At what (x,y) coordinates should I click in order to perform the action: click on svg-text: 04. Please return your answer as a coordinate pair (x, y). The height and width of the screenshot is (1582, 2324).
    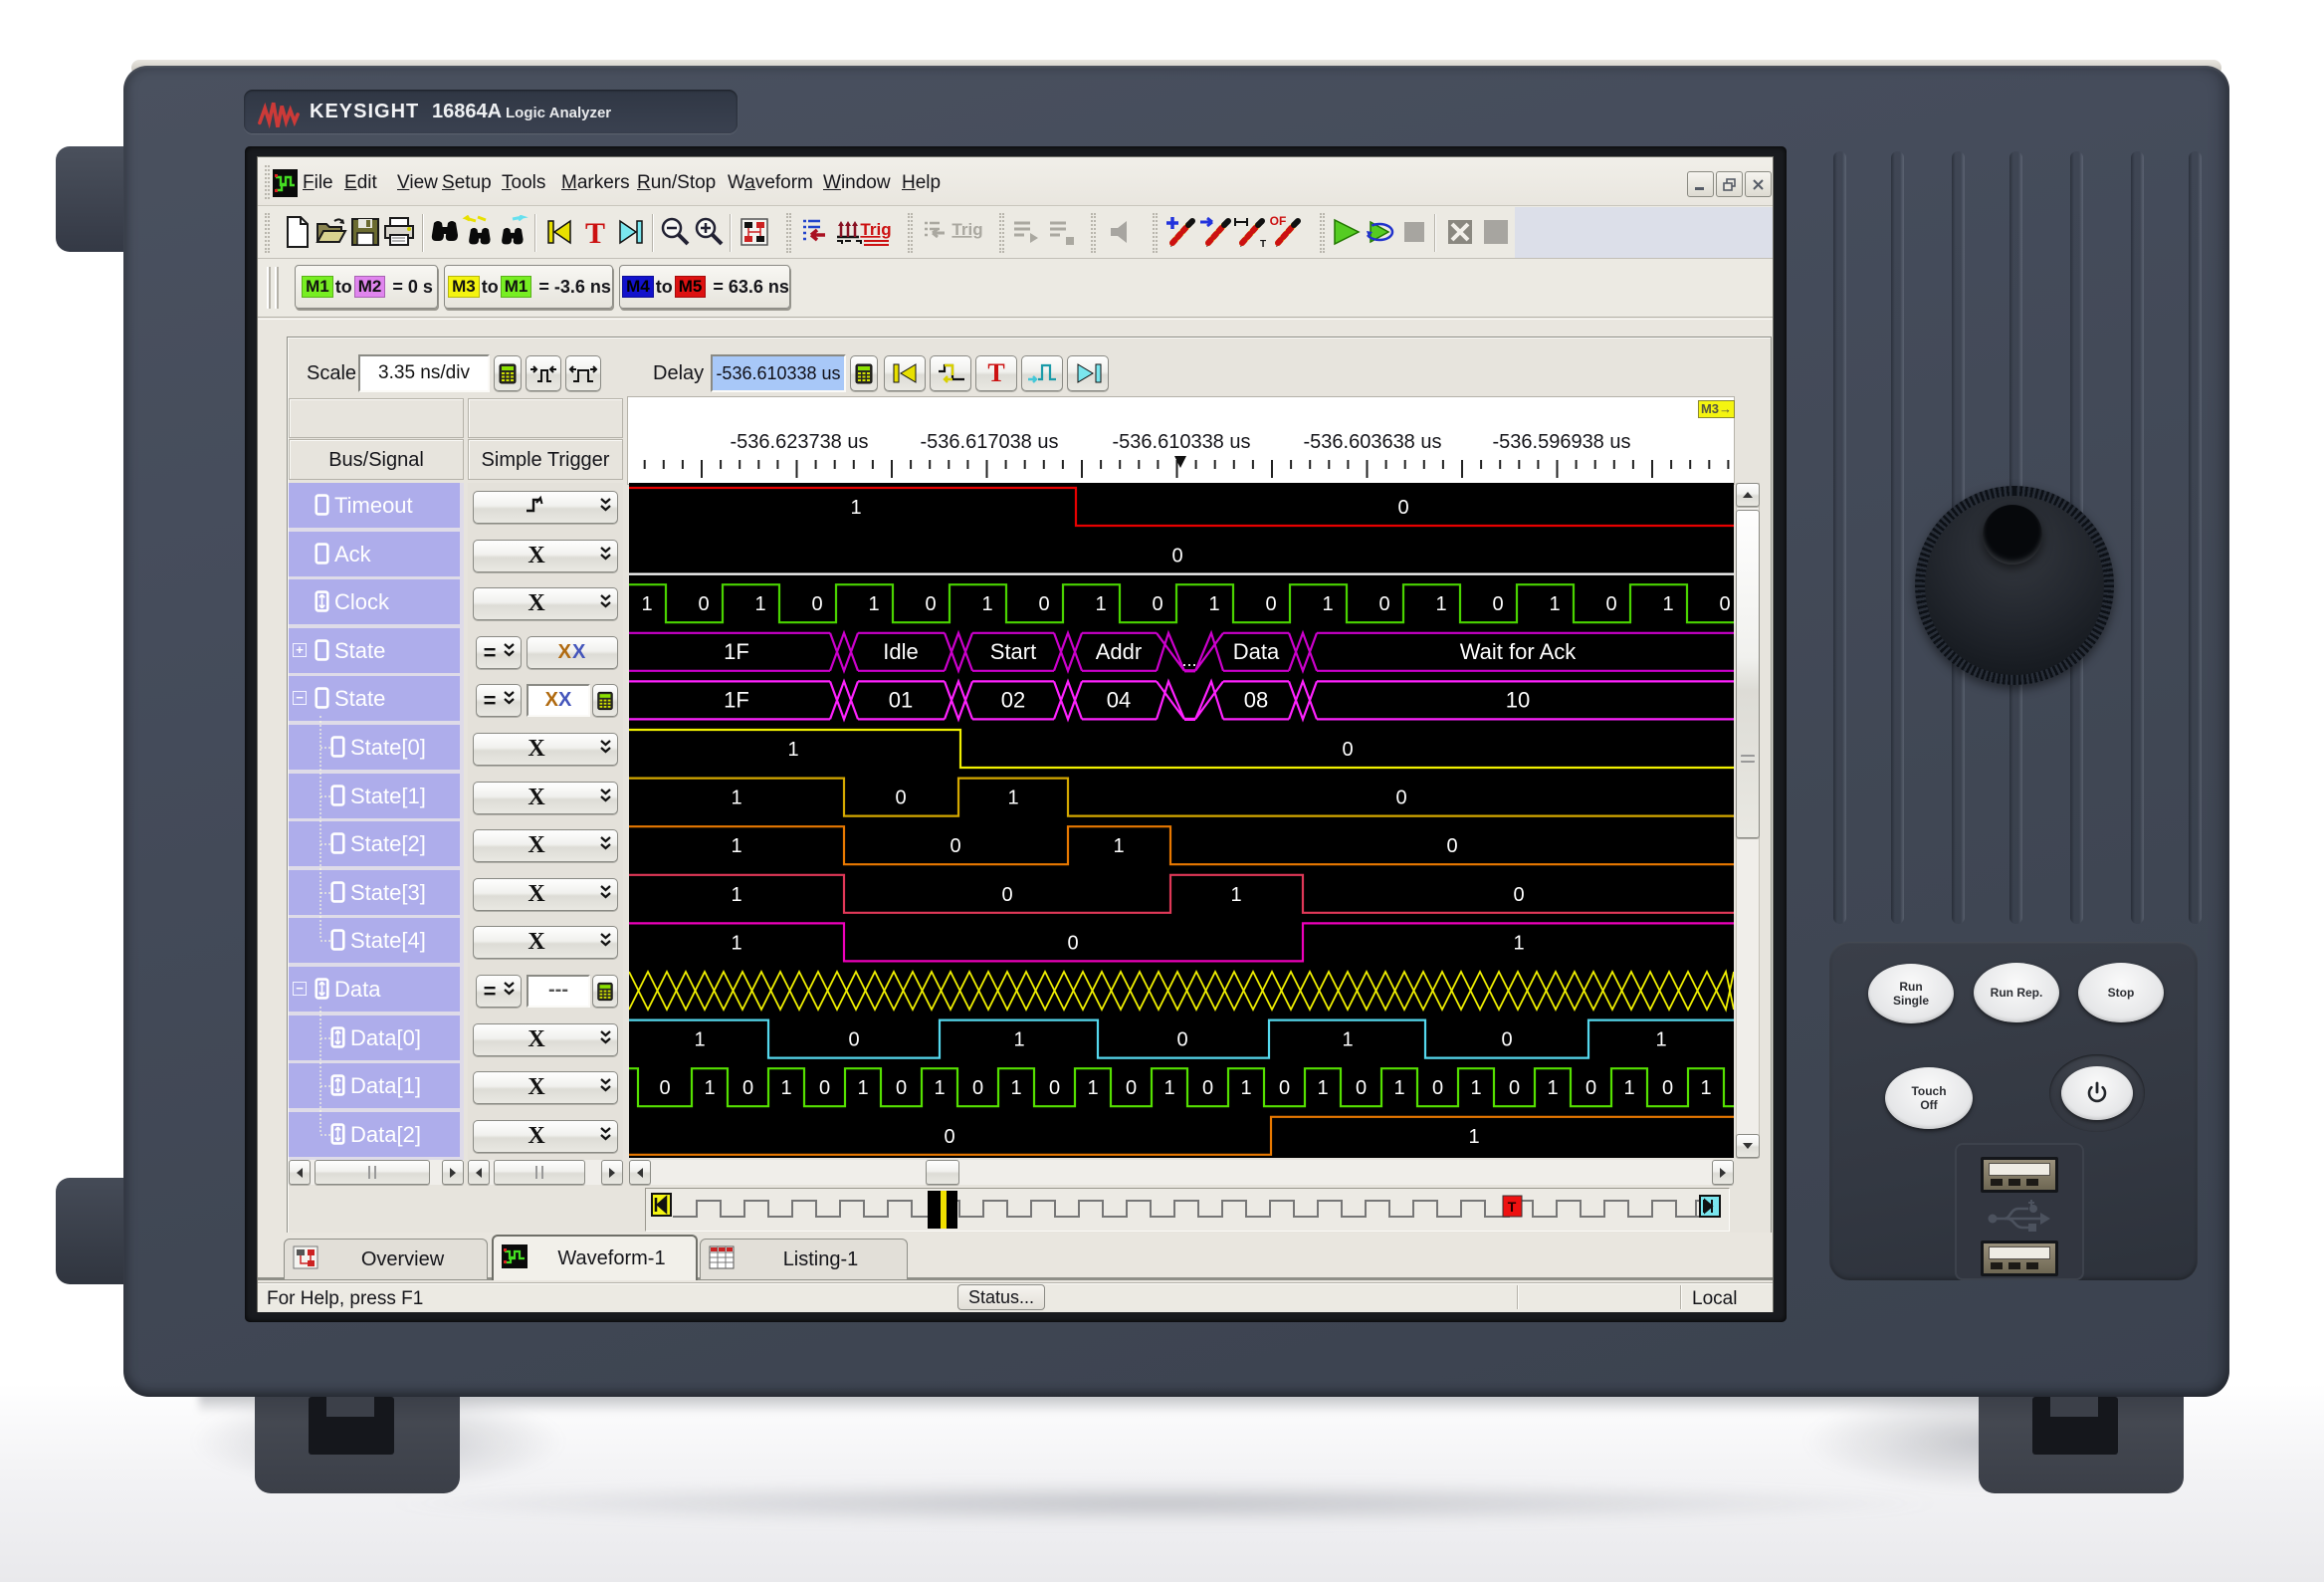
    Looking at the image, I should click on (1119, 699).